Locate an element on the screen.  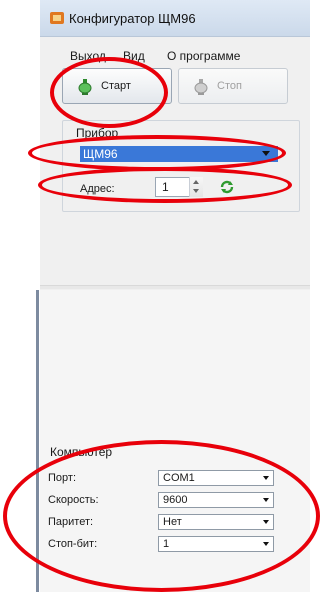
spin-up-icon is located at coordinates (196, 182).